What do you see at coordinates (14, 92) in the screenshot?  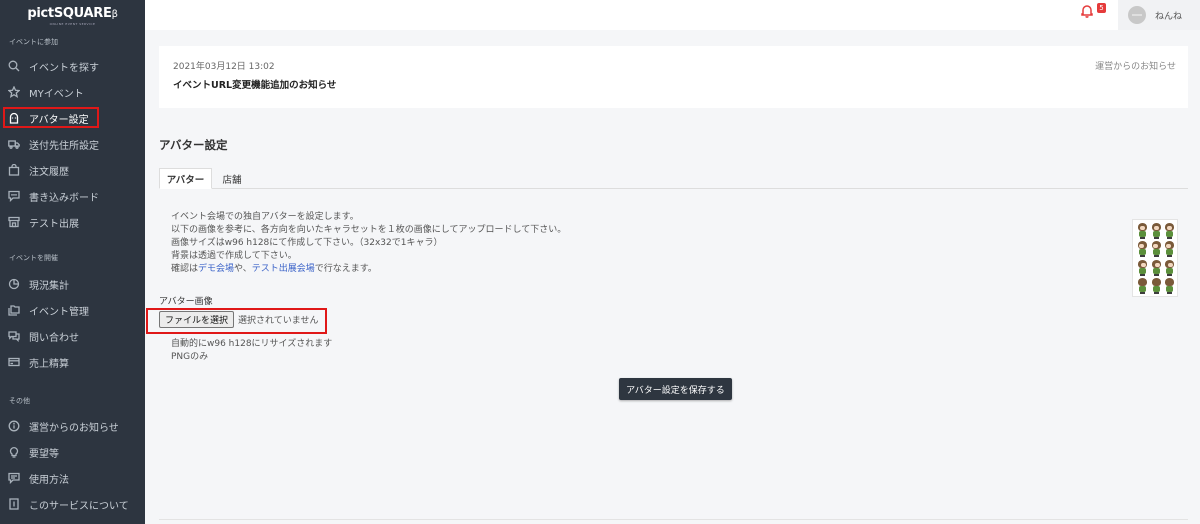 I see `star-icon` at bounding box center [14, 92].